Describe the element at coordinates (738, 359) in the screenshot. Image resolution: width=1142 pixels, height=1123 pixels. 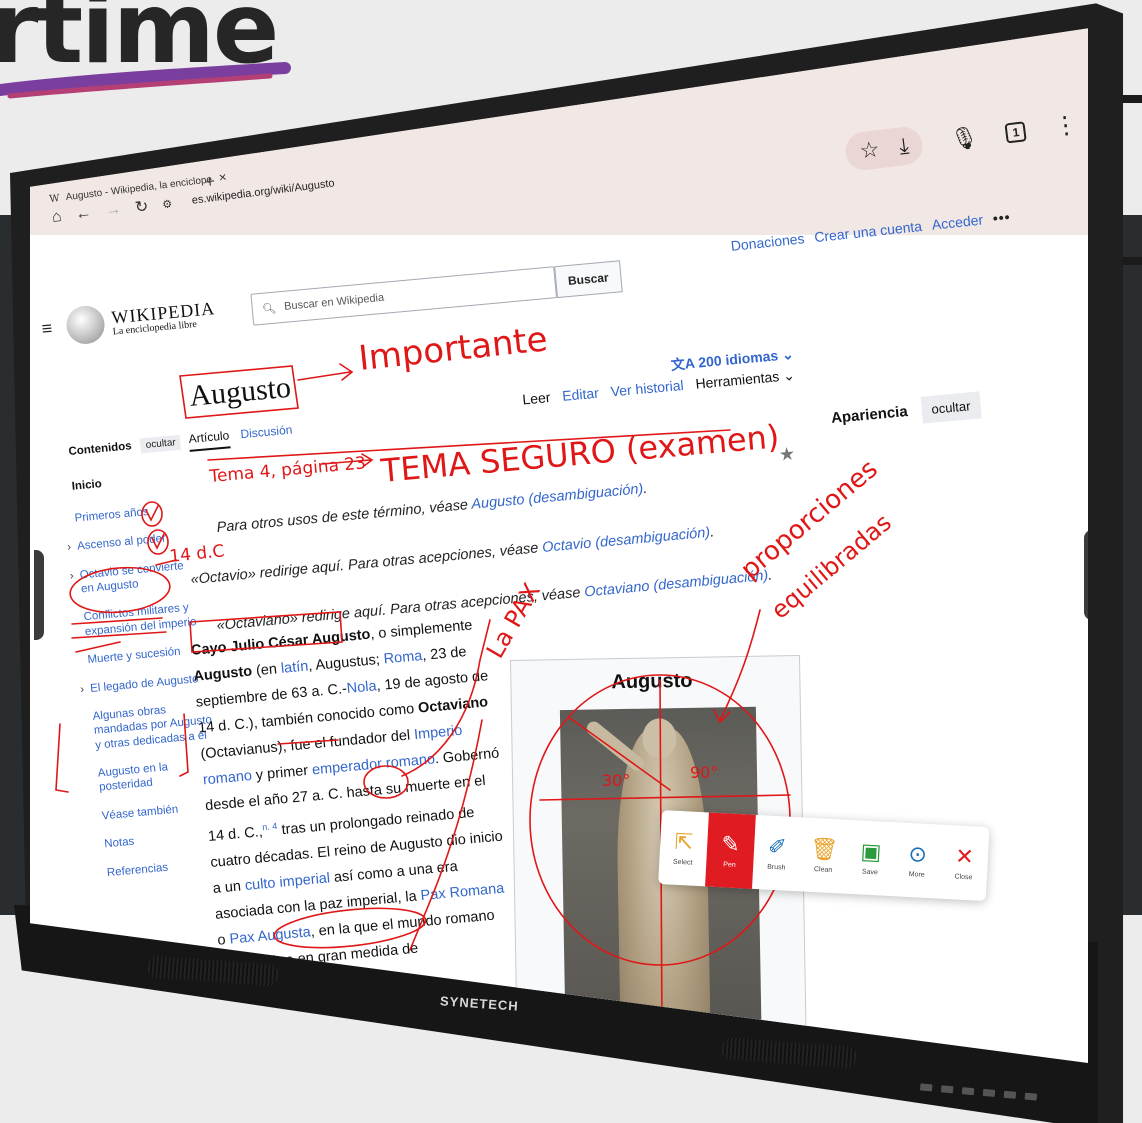
I see `languages-label: 200 idiomas` at that location.